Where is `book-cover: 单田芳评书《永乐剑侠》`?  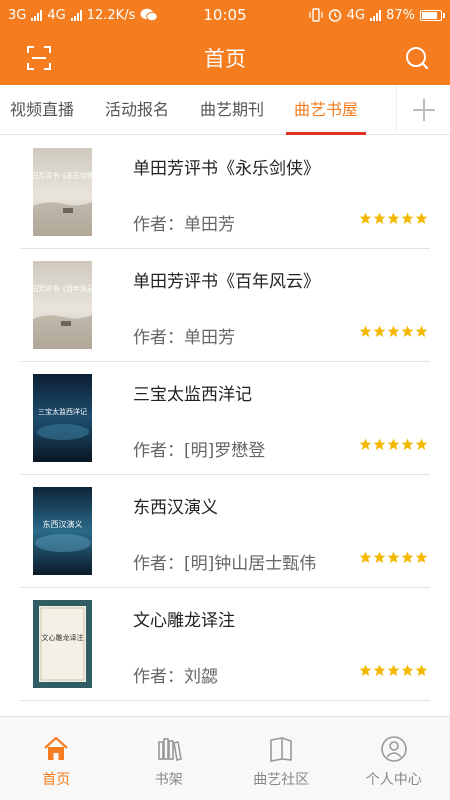 book-cover: 单田芳评书《永乐剑侠》 is located at coordinates (62, 192).